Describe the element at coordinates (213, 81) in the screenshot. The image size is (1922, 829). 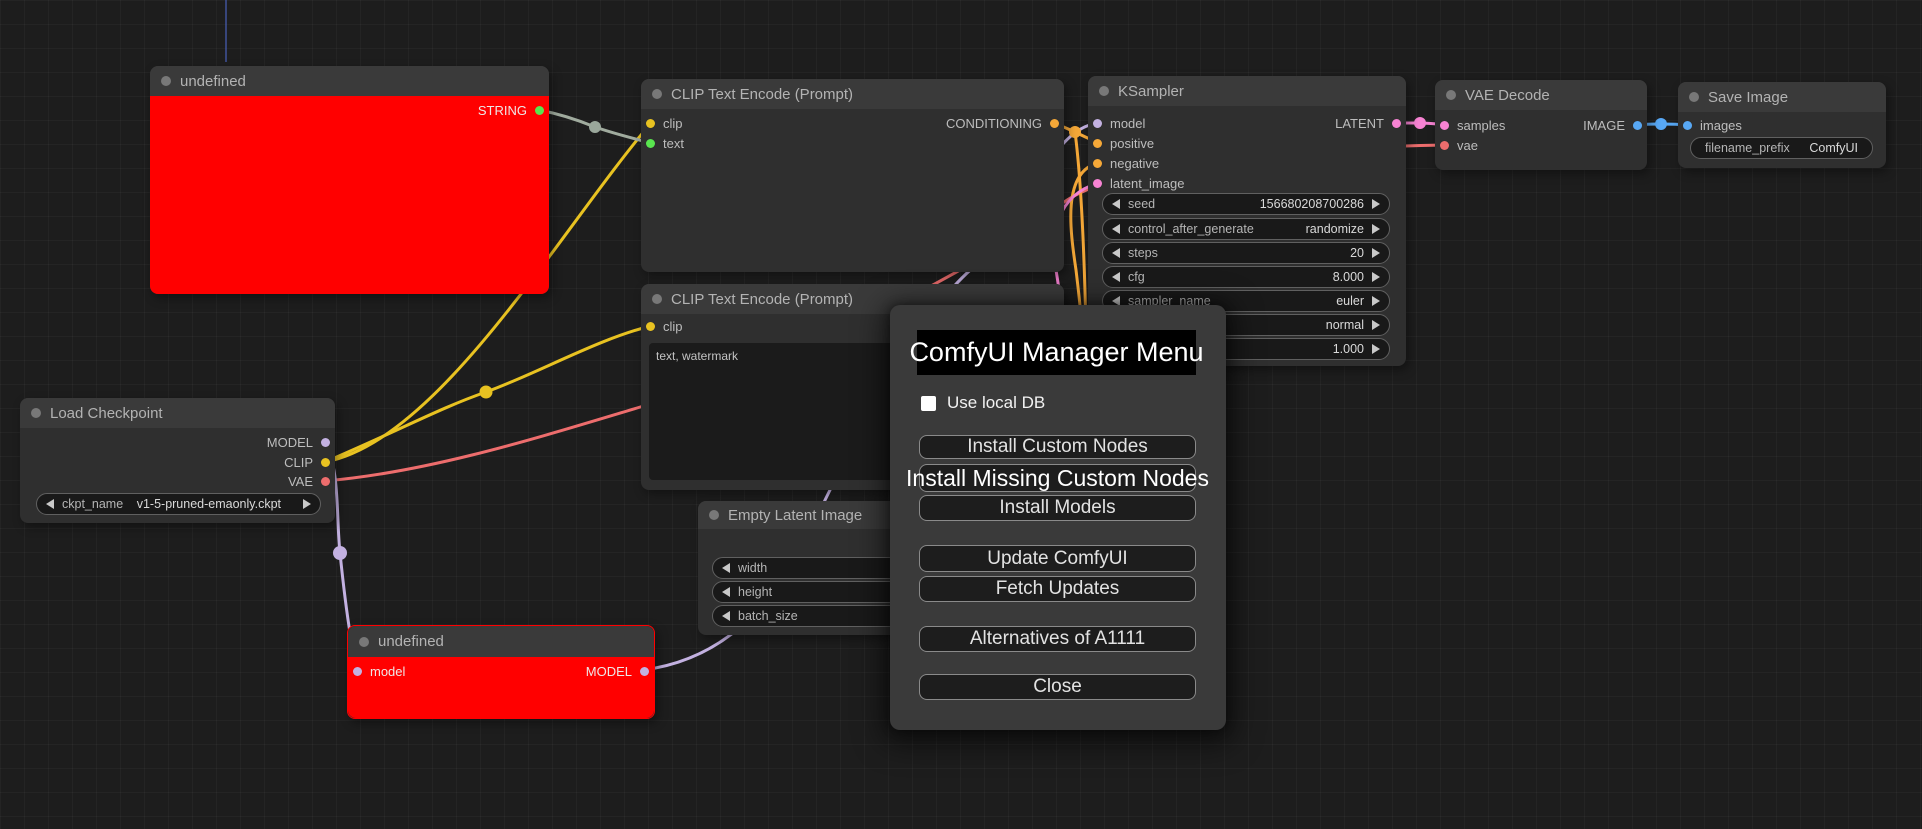
I see `node-title: undefined` at that location.